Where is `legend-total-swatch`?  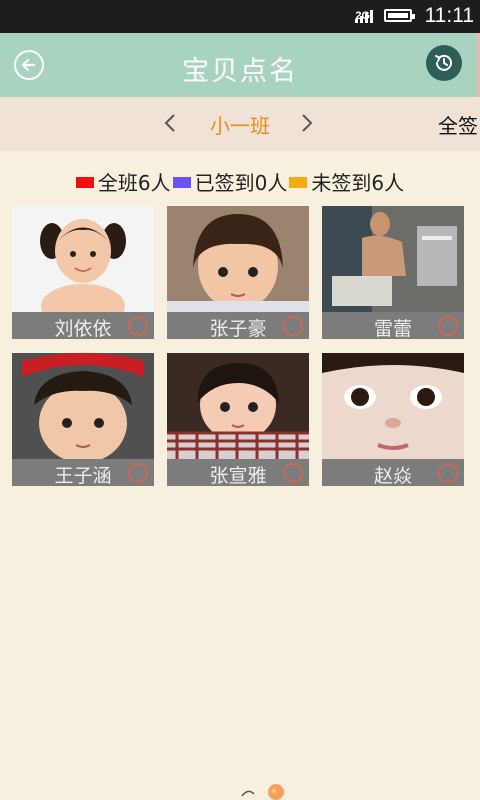 legend-total-swatch is located at coordinates (84, 182).